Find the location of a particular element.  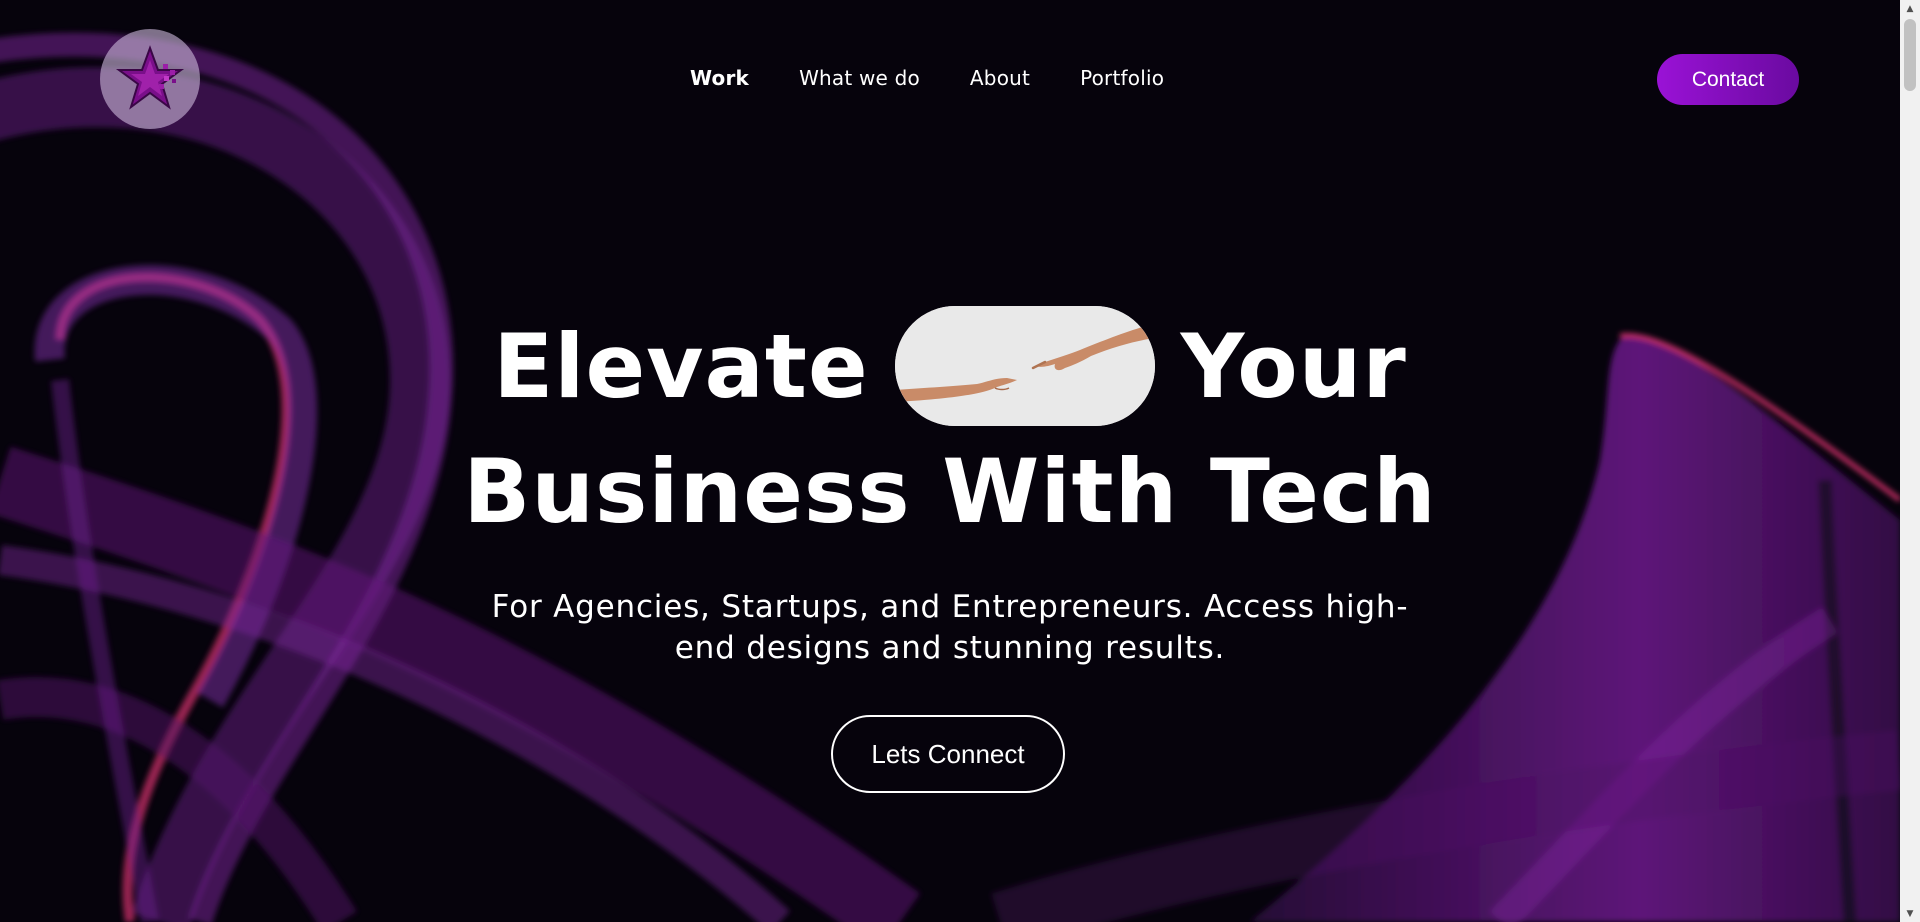

nav-item-about: About is located at coordinates (1000, 78).